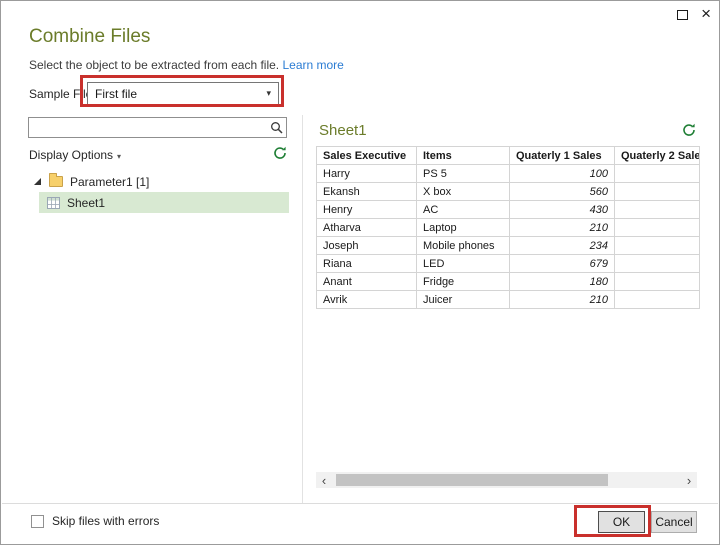 The width and height of the screenshot is (720, 545). Describe the element at coordinates (147, 127) in the screenshot. I see `search-input` at that location.